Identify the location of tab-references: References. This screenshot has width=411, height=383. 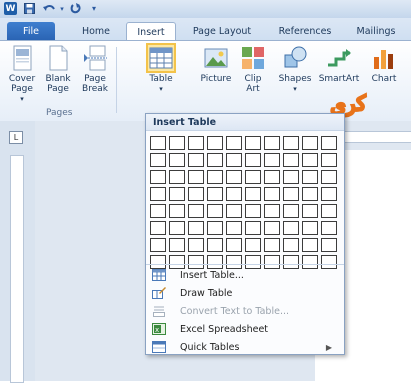
(305, 31).